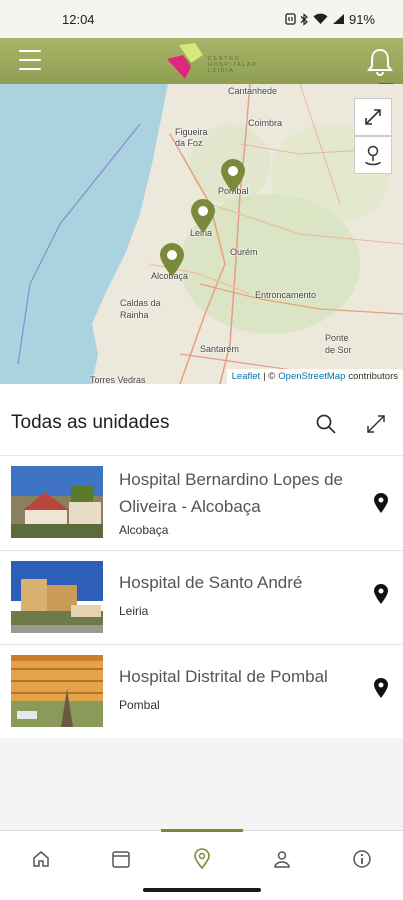 This screenshot has width=403, height=900. I want to click on osm-link: OpenStreetMap, so click(311, 376).